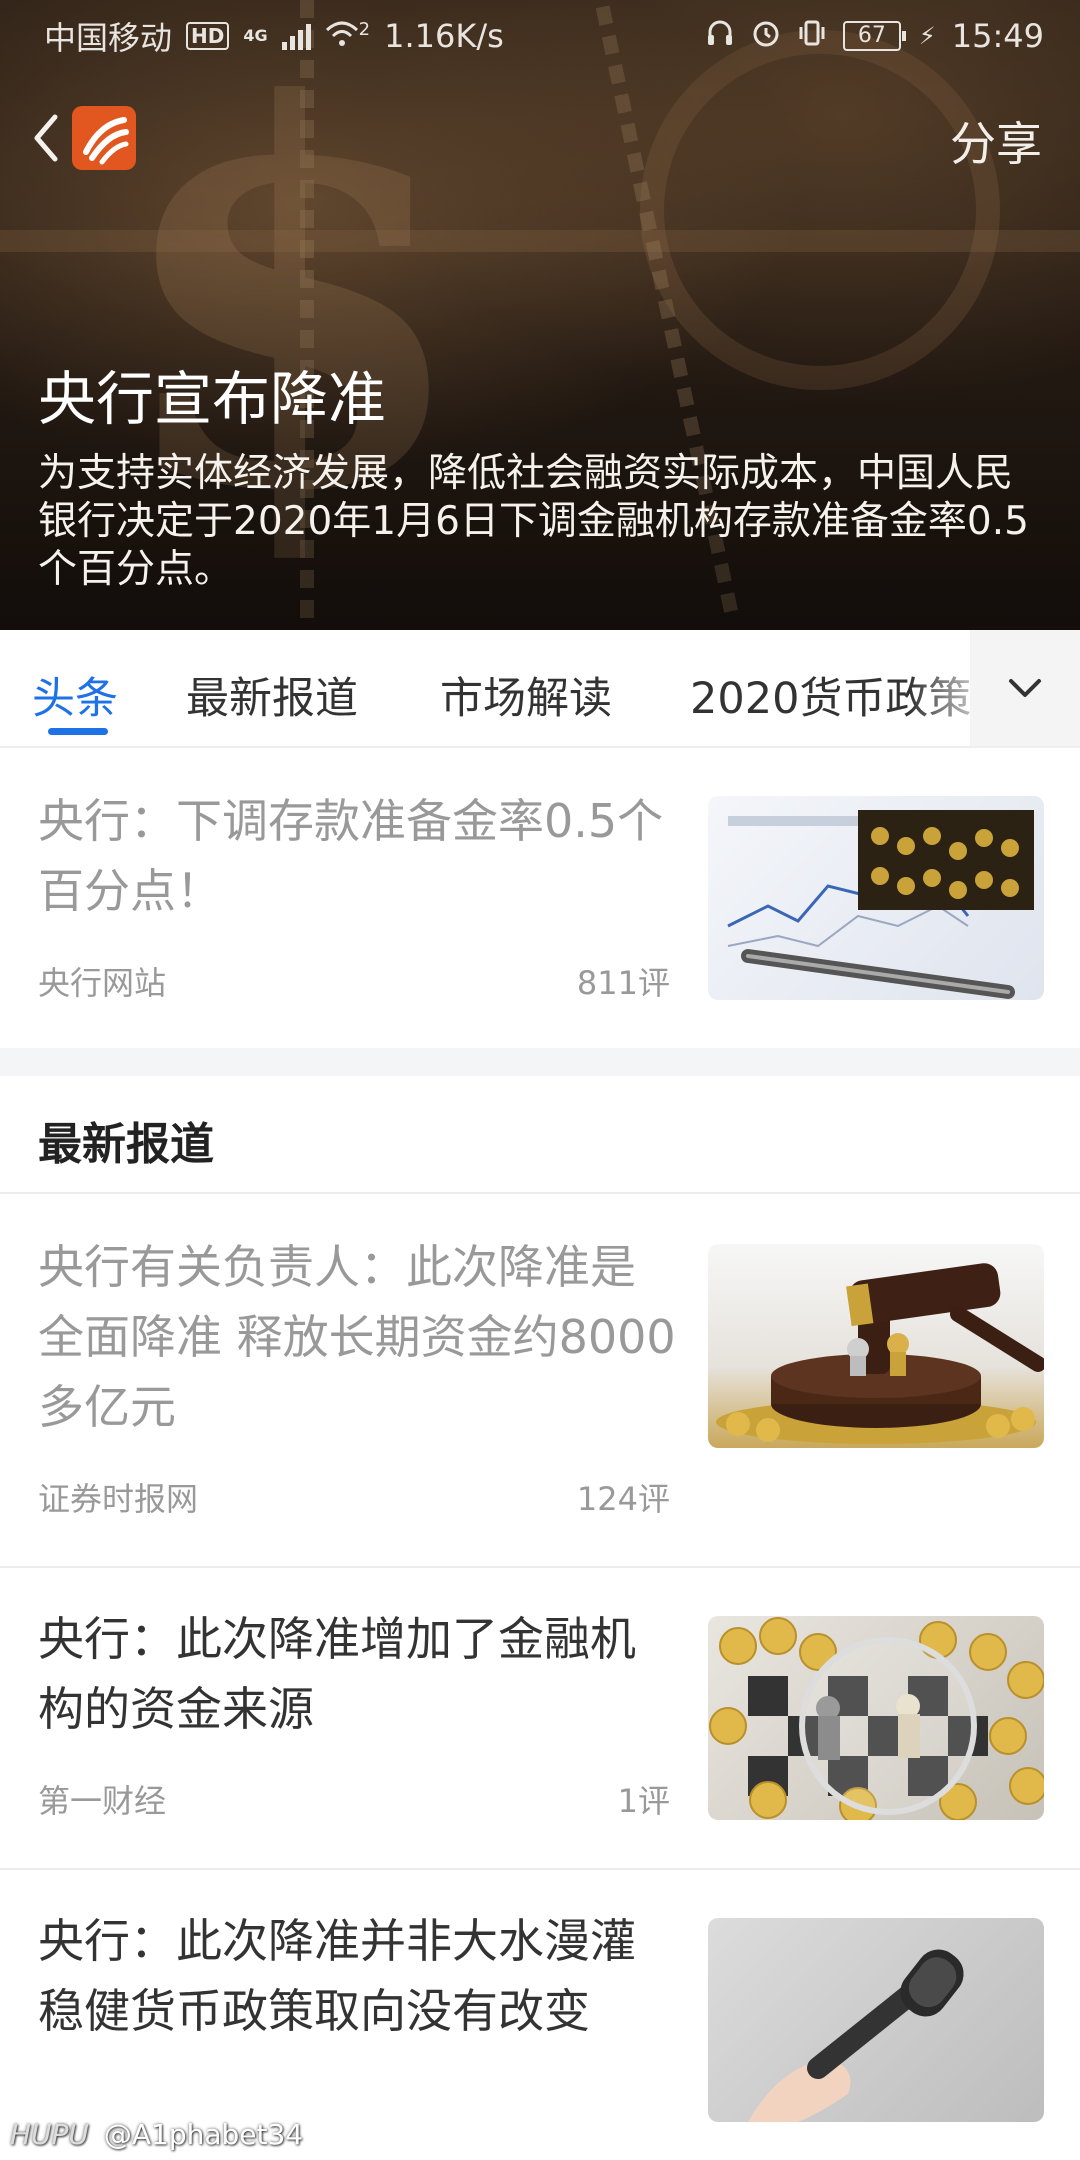 The height and width of the screenshot is (2160, 1080). I want to click on back-button, so click(46, 138).